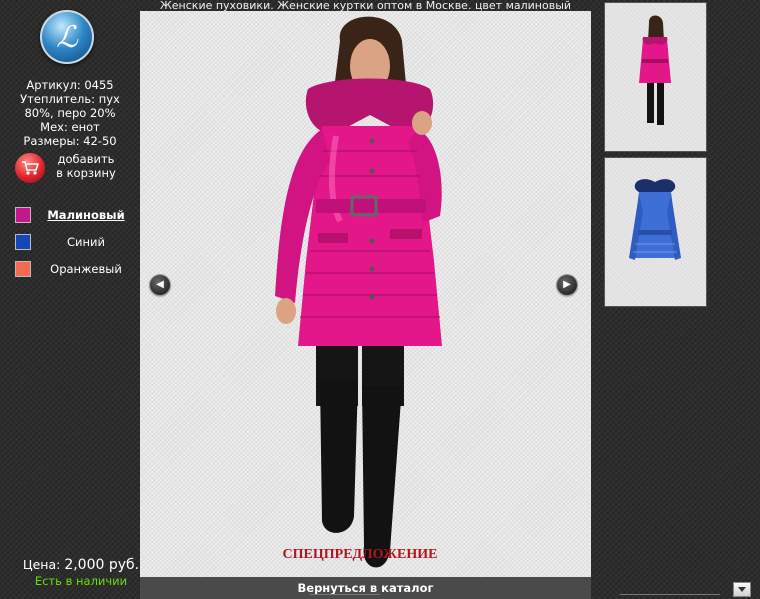  I want to click on sizes: Размеры: 42-50, so click(70, 141).